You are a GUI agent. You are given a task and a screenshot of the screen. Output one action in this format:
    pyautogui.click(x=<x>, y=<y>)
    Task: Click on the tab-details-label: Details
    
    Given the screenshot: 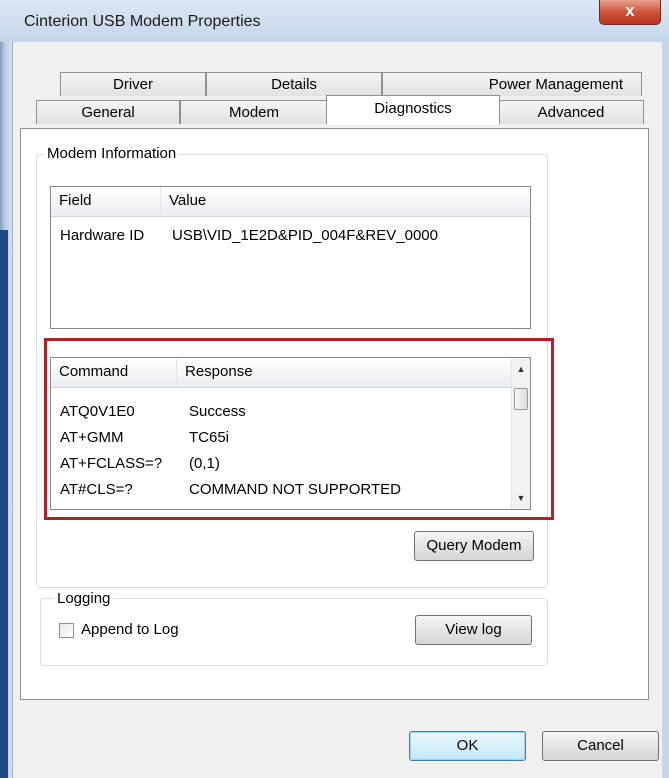 What is the action you would take?
    pyautogui.click(x=294, y=84)
    